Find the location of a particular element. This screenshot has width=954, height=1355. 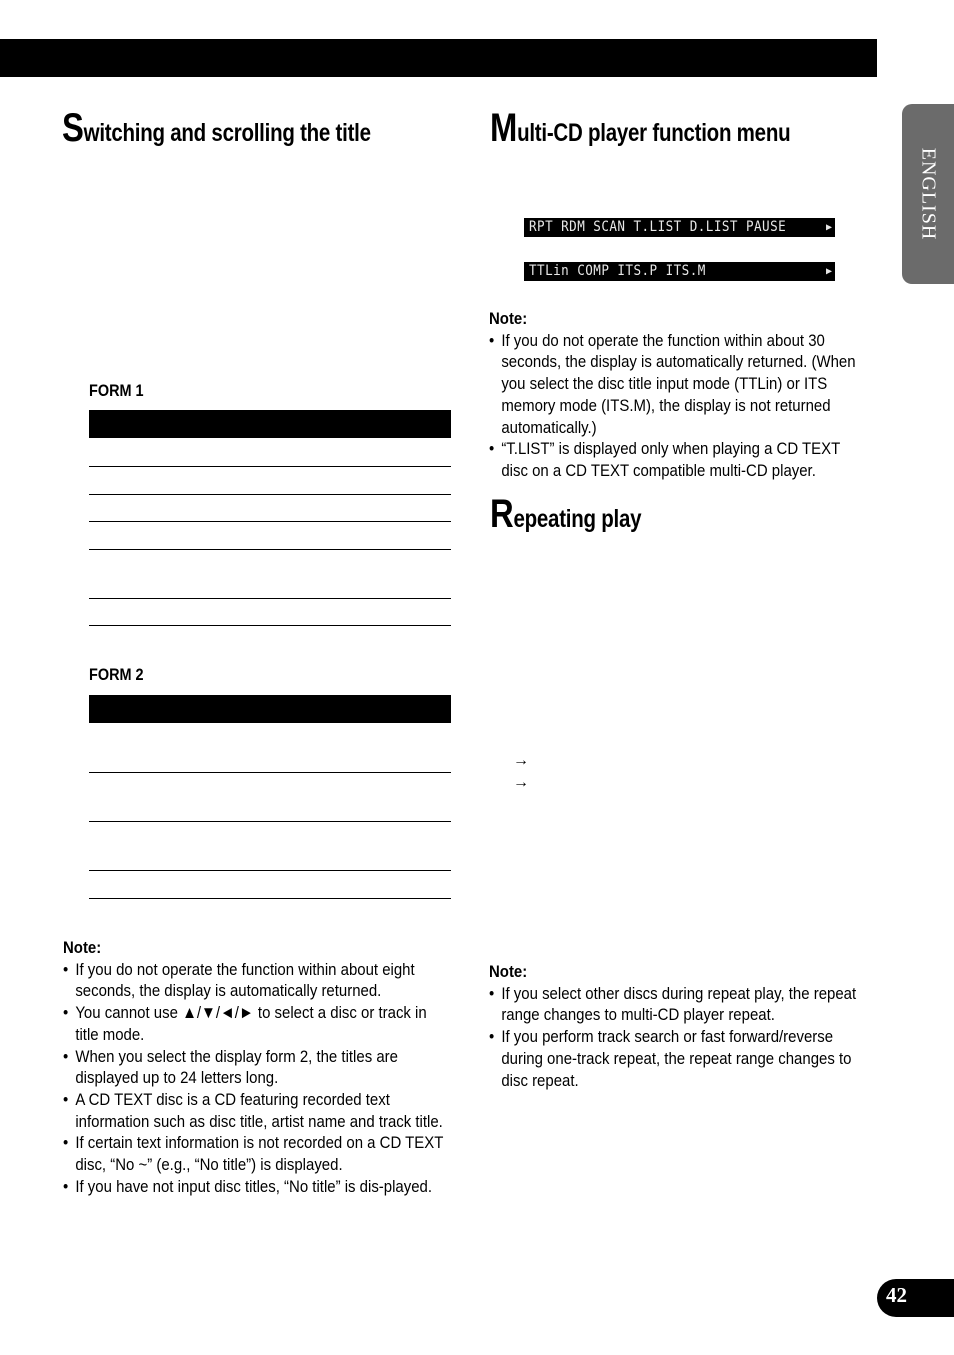

page-number-tab: 42 is located at coordinates (915, 1298).